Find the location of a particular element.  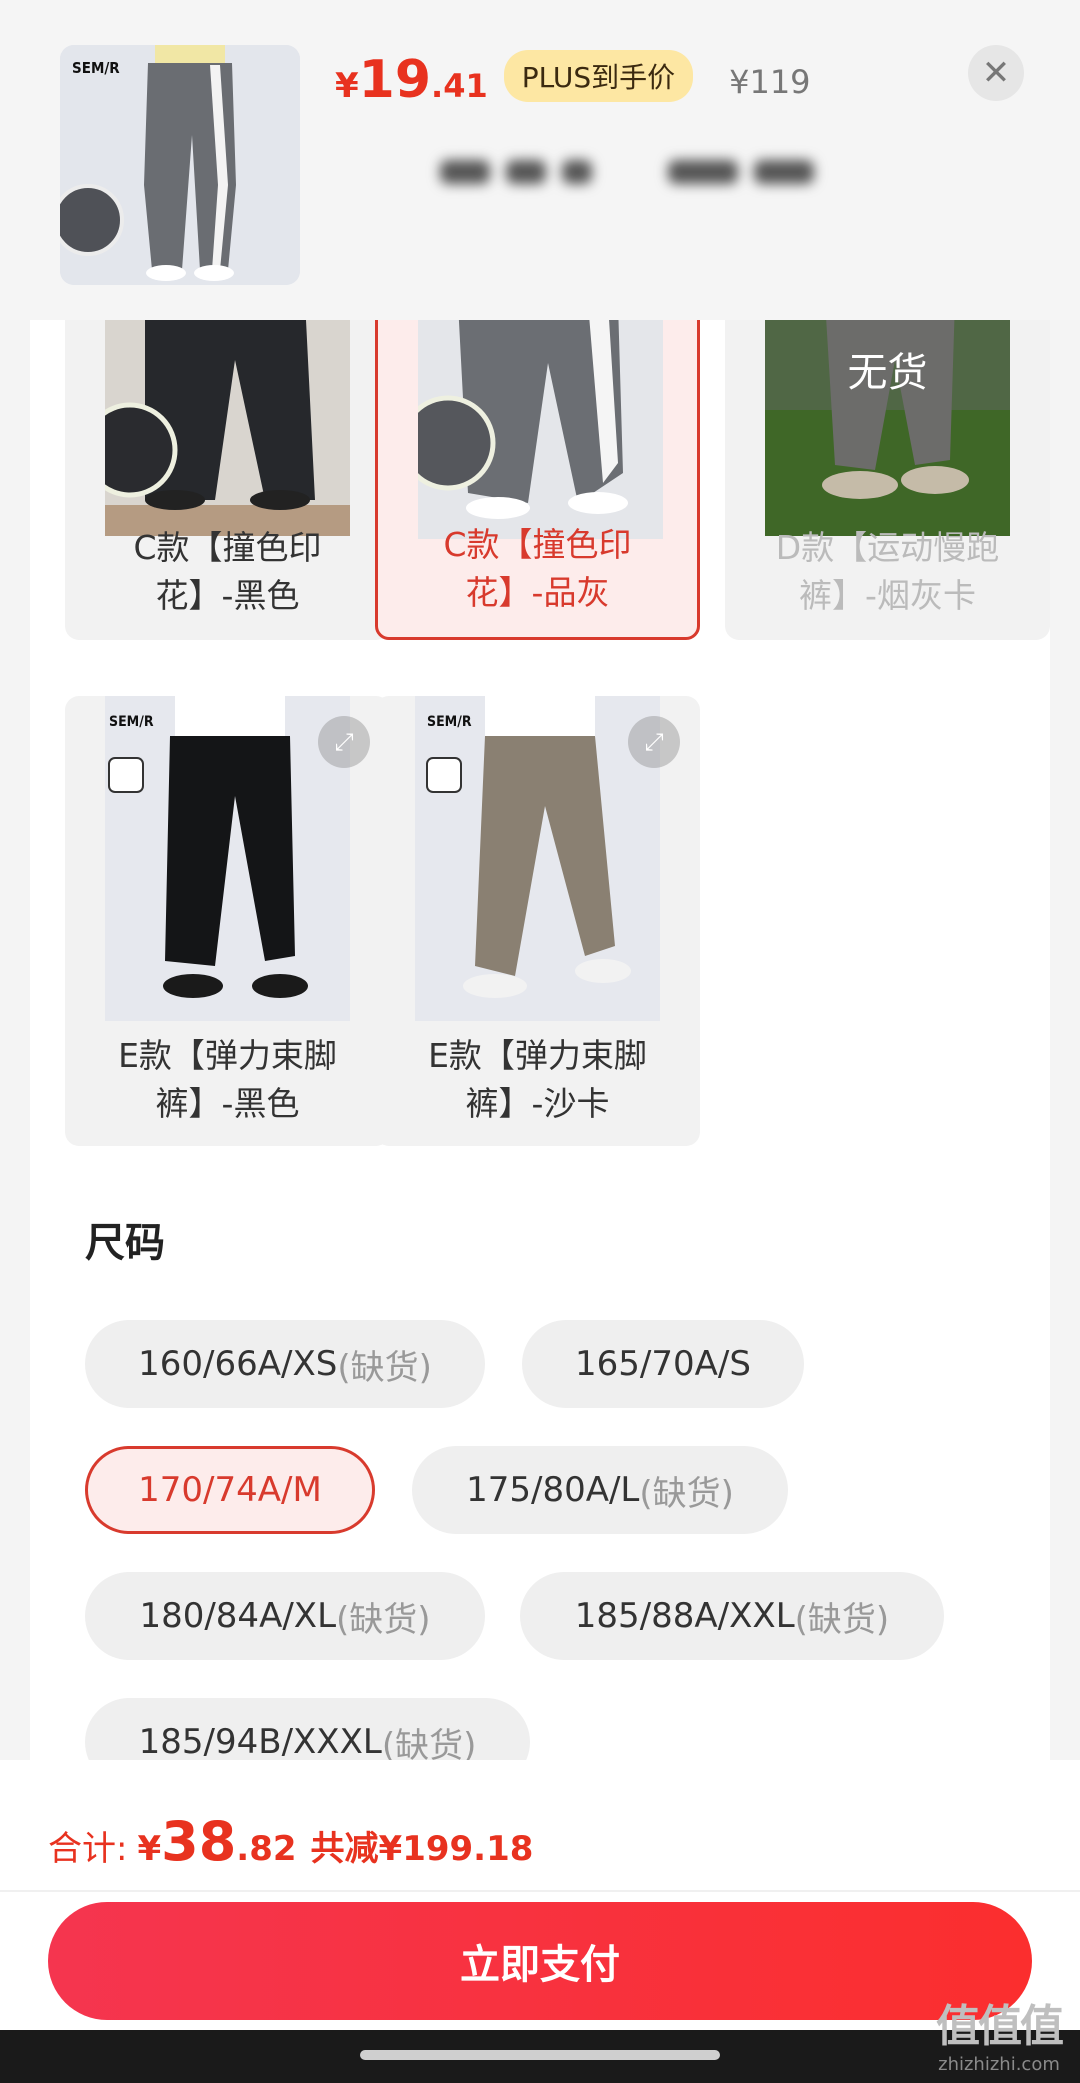

size-label: 170/74A/M is located at coordinates (230, 1490).